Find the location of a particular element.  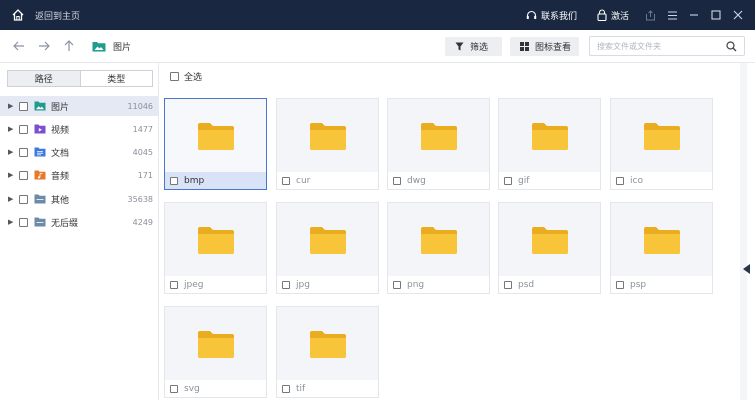

folder-card: png is located at coordinates (438, 248).